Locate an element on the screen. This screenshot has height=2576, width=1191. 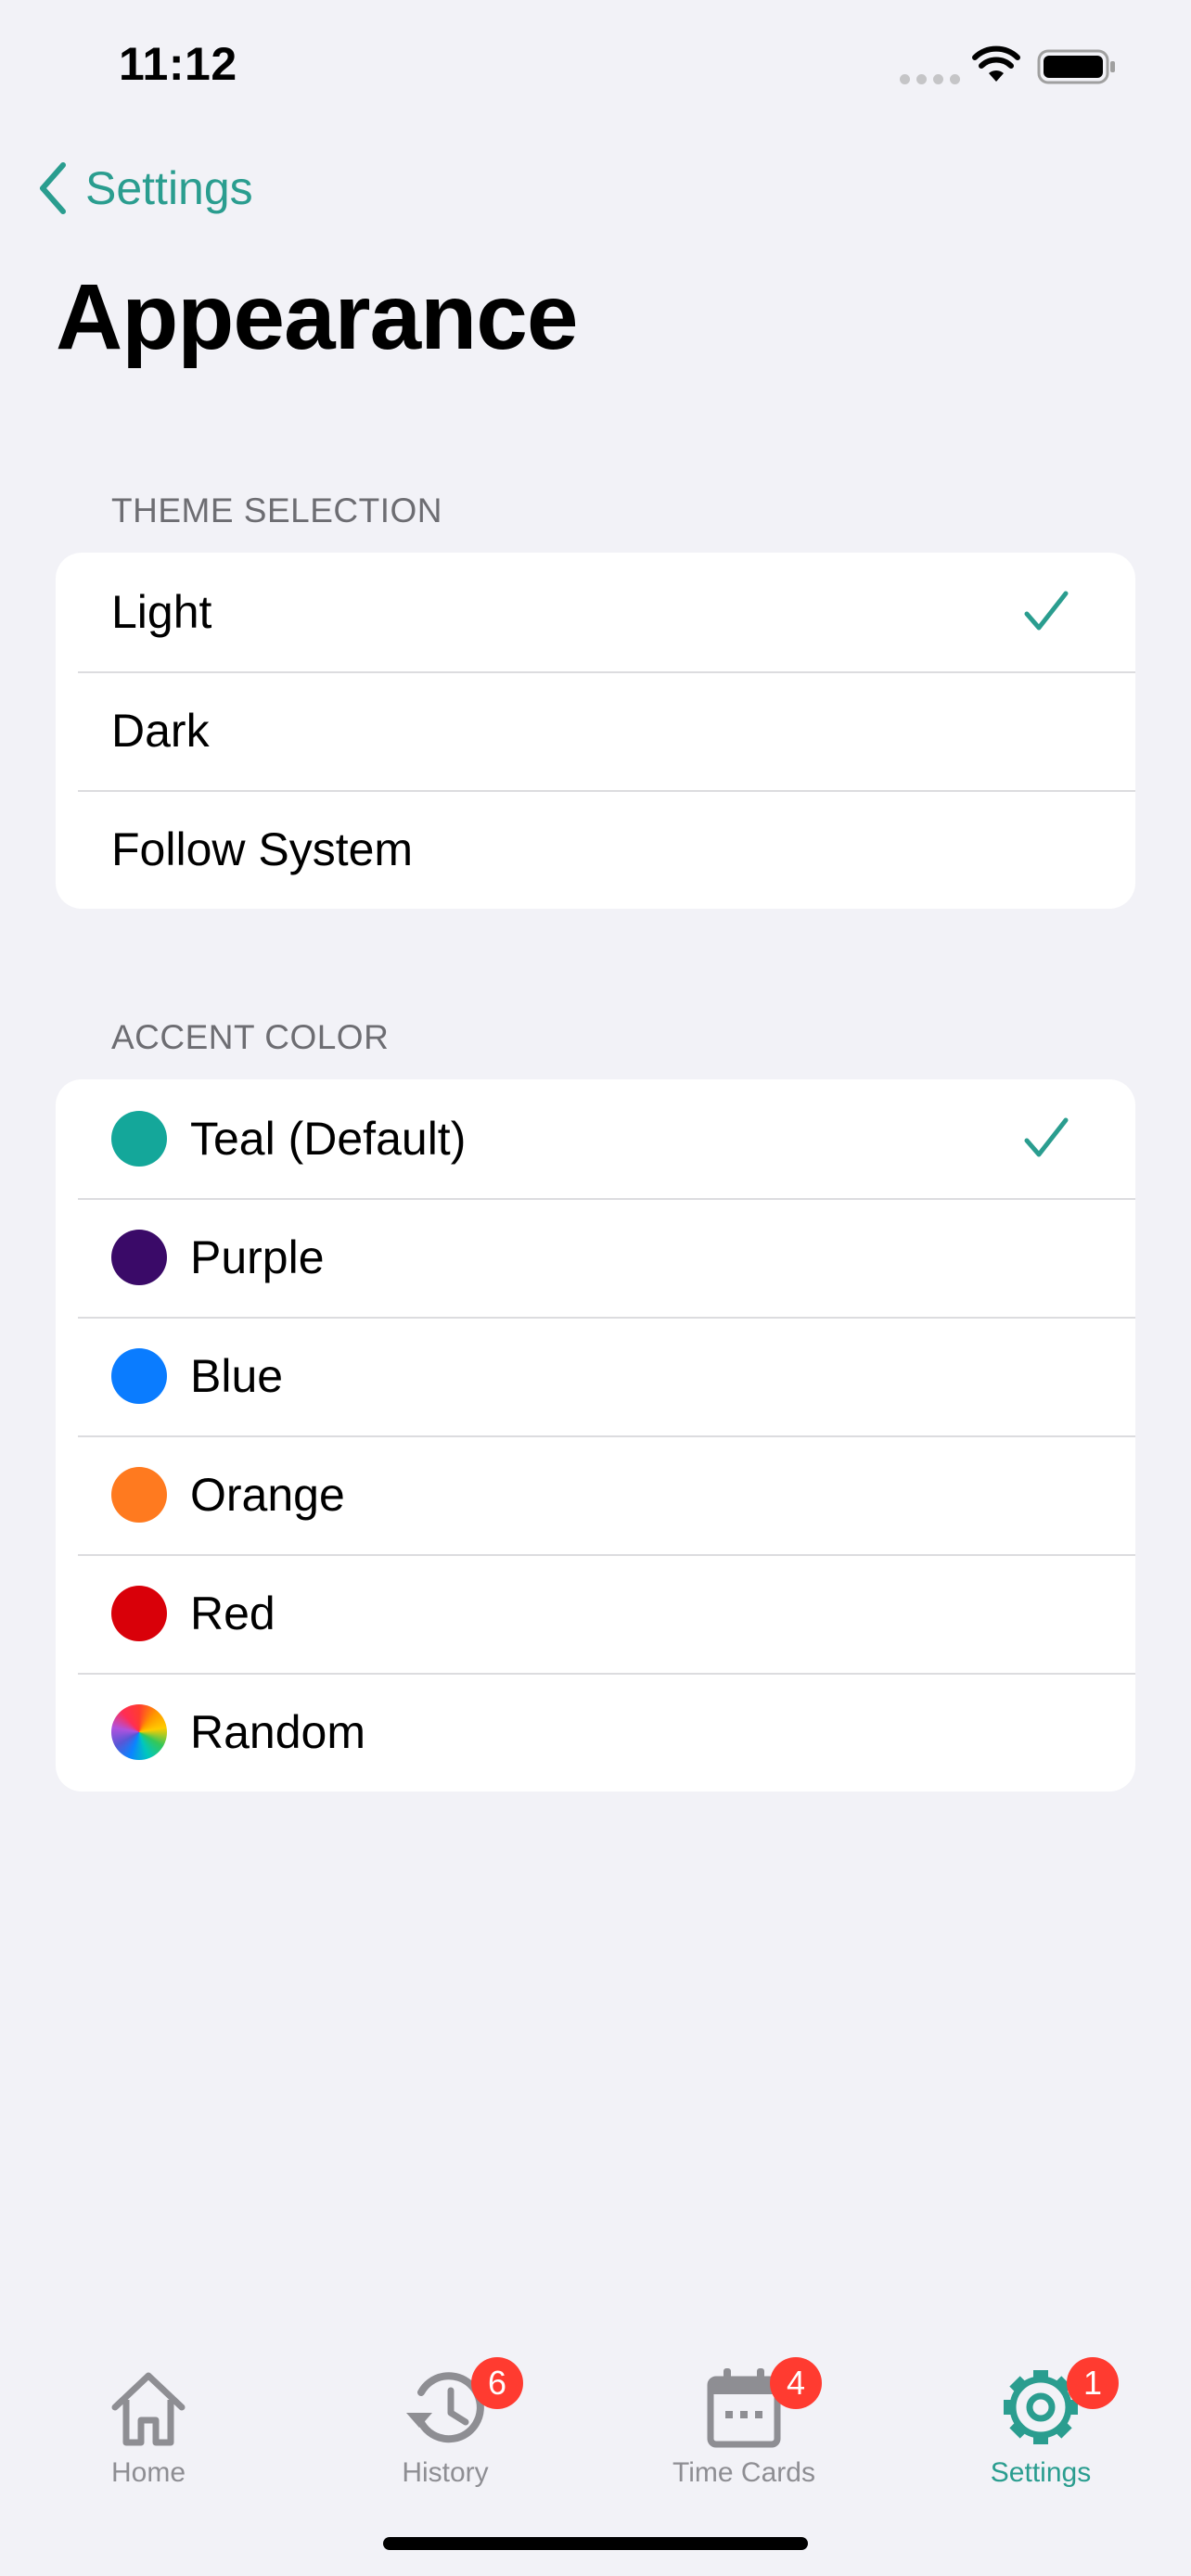
settings-badge: 1 is located at coordinates (1093, 2383).